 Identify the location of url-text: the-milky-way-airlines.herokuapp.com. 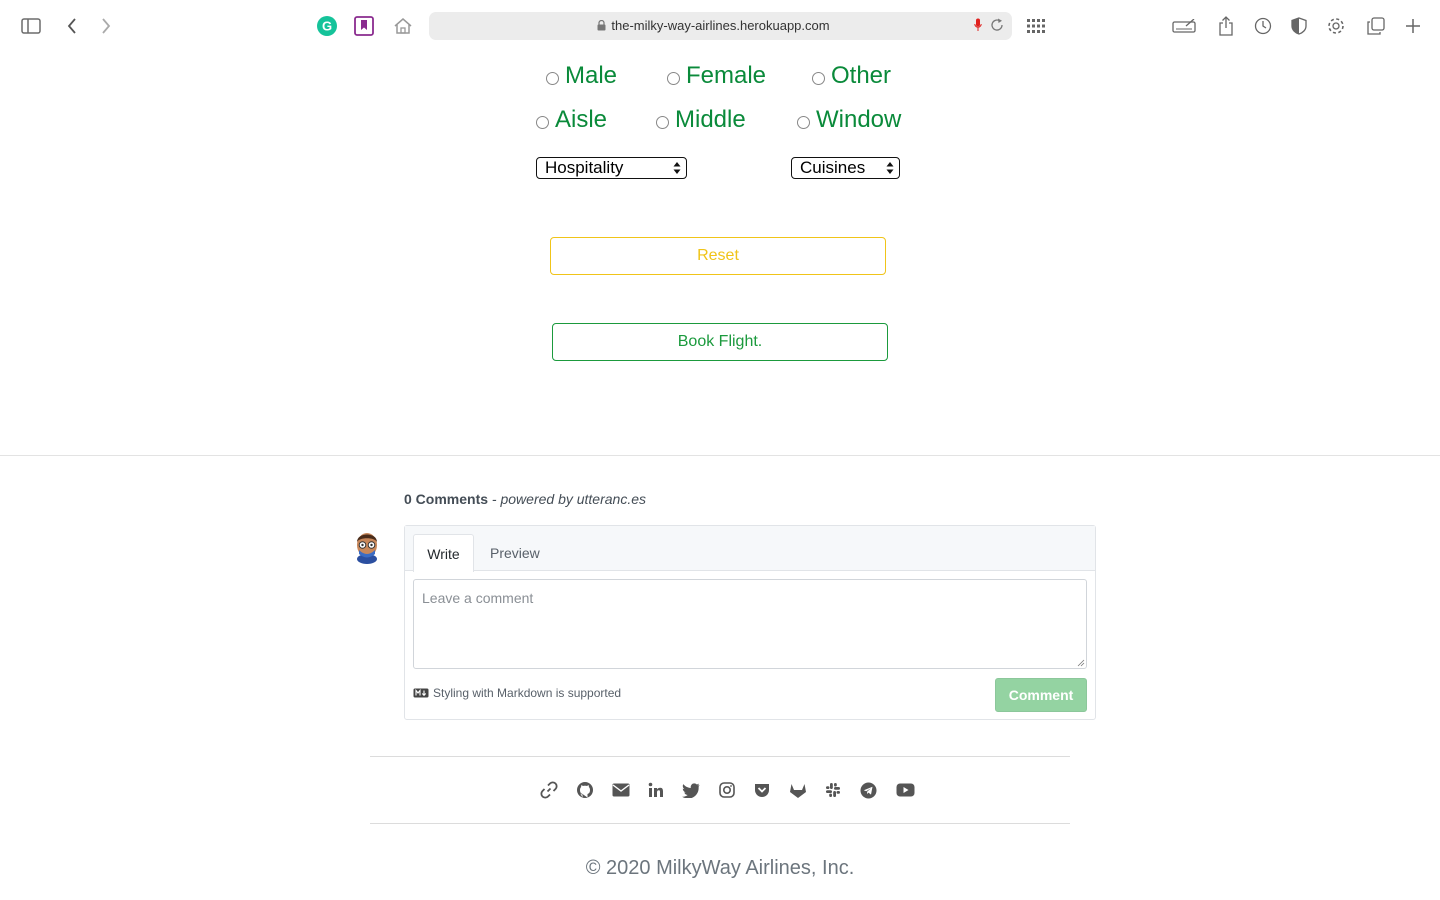
(720, 25).